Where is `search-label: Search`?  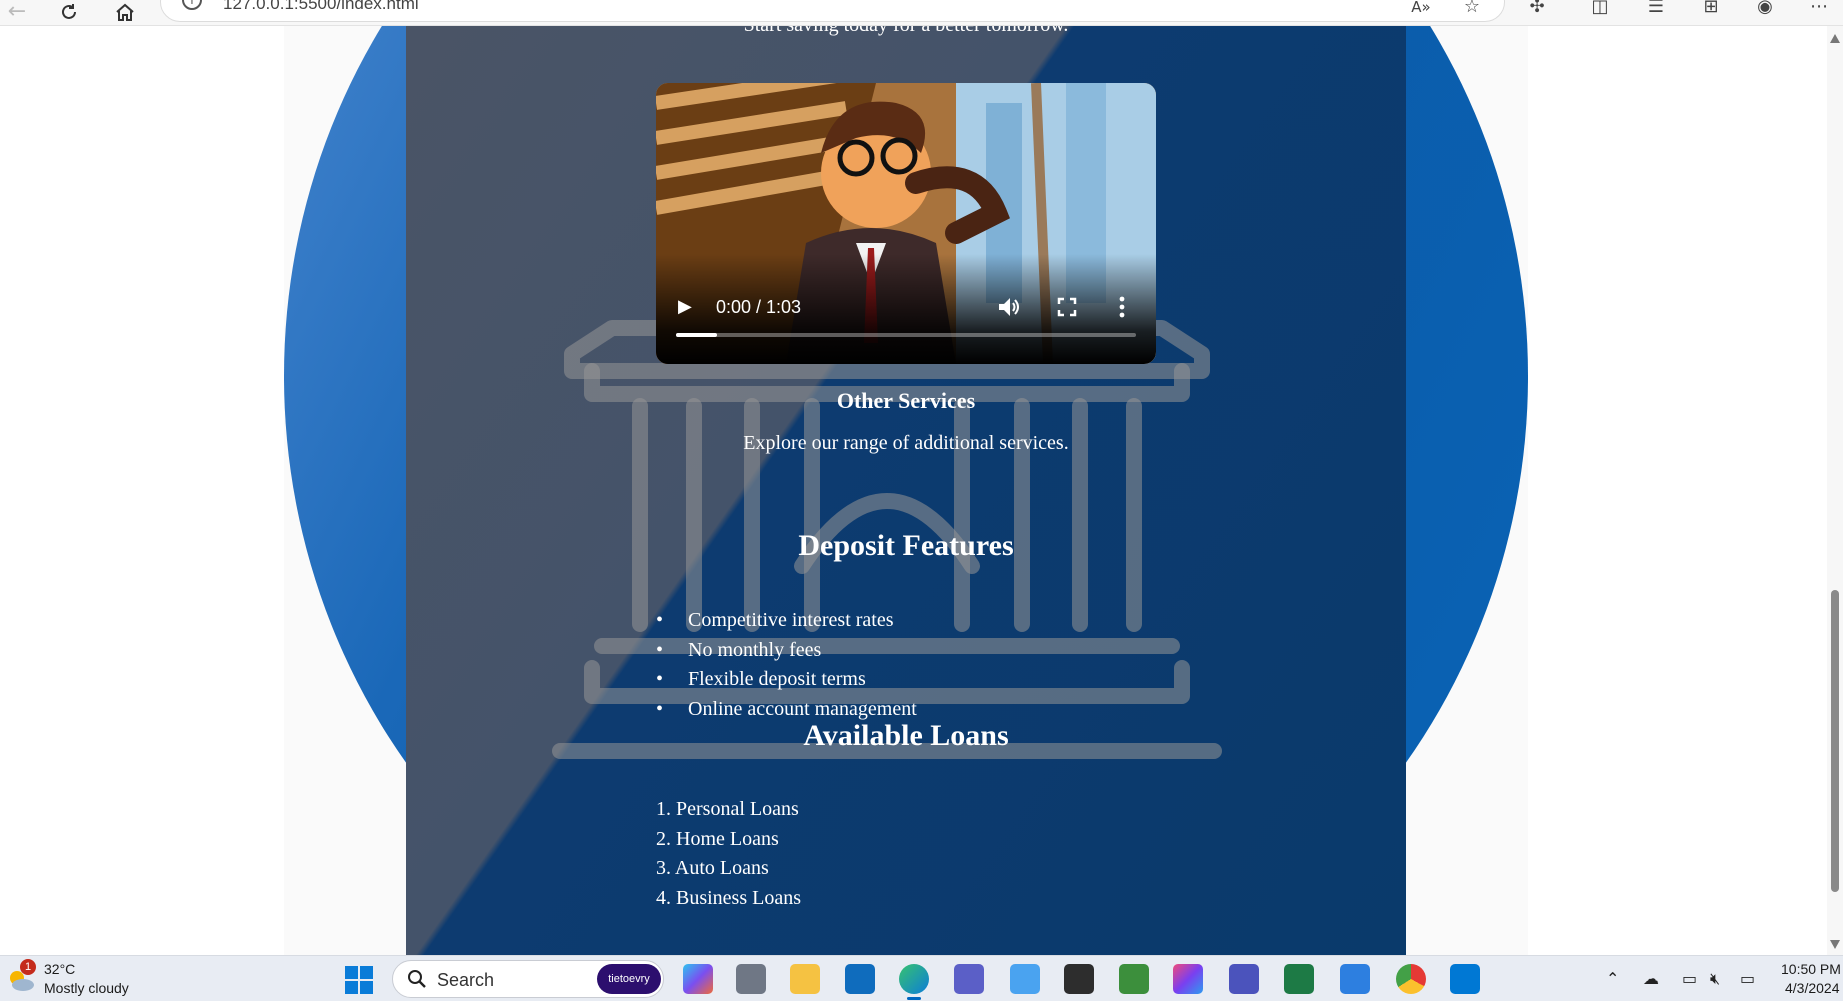
search-label: Search is located at coordinates (466, 980).